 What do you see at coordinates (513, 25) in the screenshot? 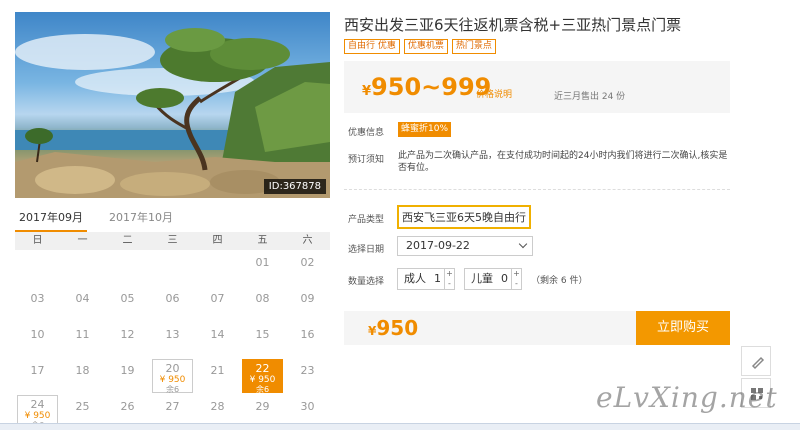
I see `product-title: 西安出发三亚6天往返机票含税+三亚热门景点门票` at bounding box center [513, 25].